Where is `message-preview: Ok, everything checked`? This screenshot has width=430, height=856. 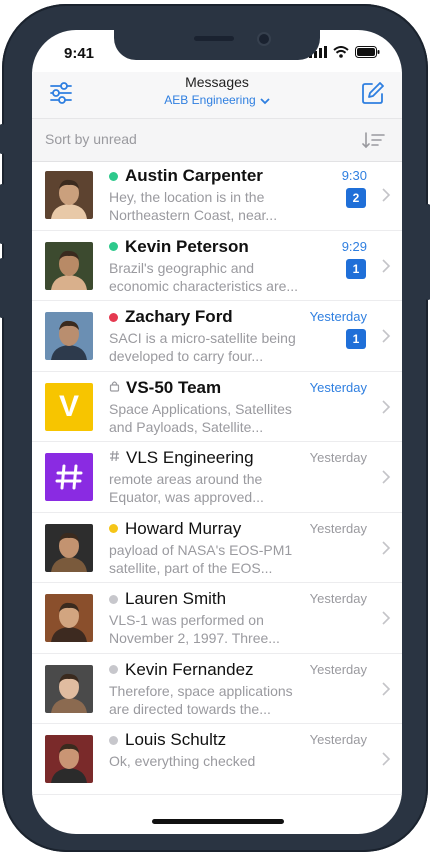
message-preview: Ok, everything checked is located at coordinates (182, 761).